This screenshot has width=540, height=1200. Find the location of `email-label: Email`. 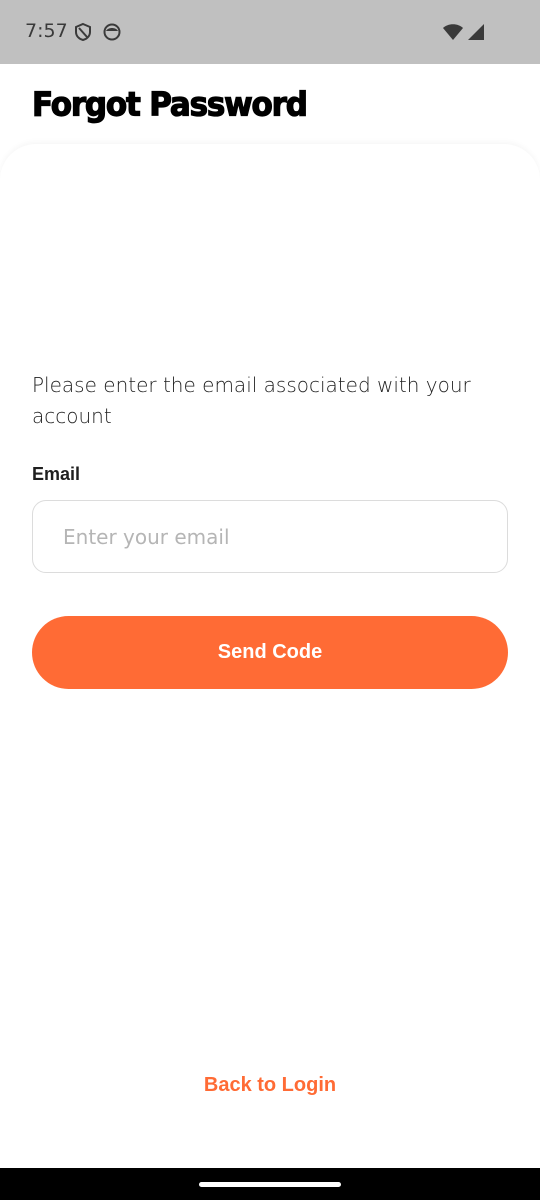

email-label: Email is located at coordinates (56, 474).